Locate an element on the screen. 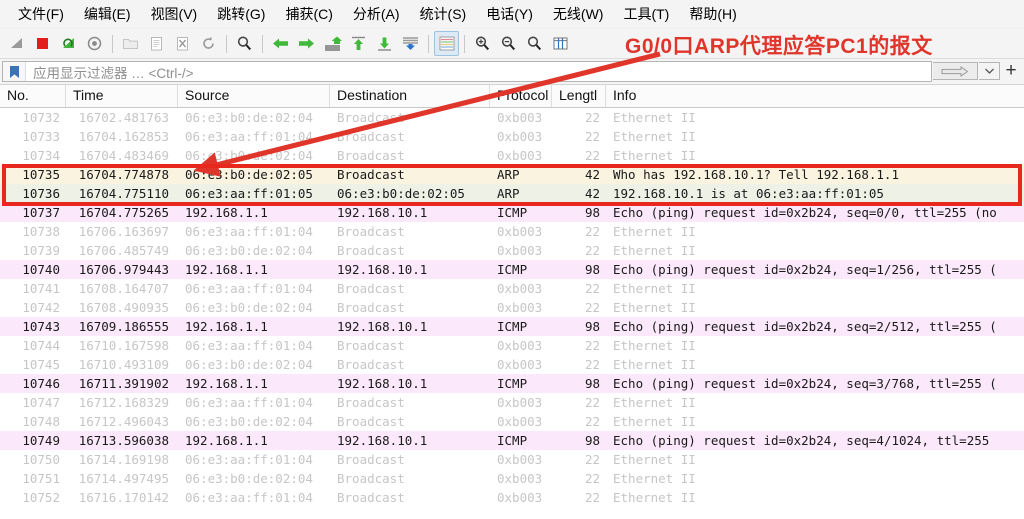  cell-source: 192.168.1.1 is located at coordinates (226, 440).